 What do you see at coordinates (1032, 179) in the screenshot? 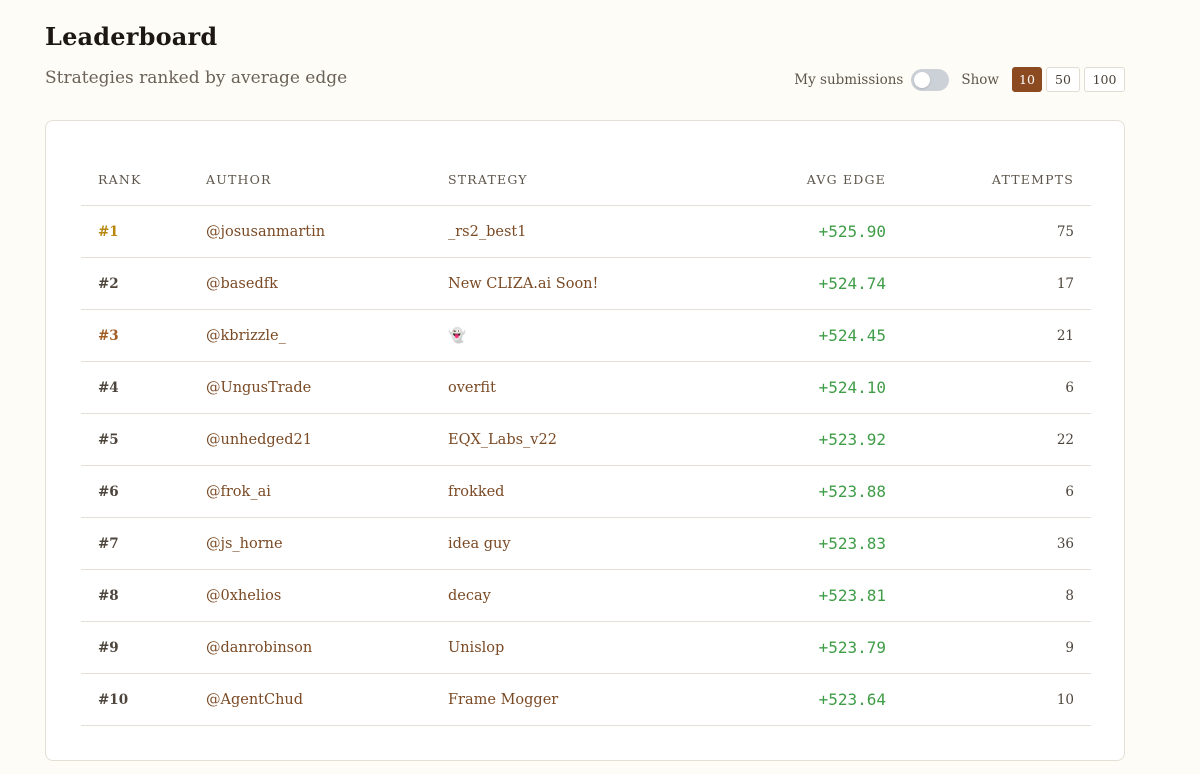
I see `column-header-attempts: ATTEMPTS` at bounding box center [1032, 179].